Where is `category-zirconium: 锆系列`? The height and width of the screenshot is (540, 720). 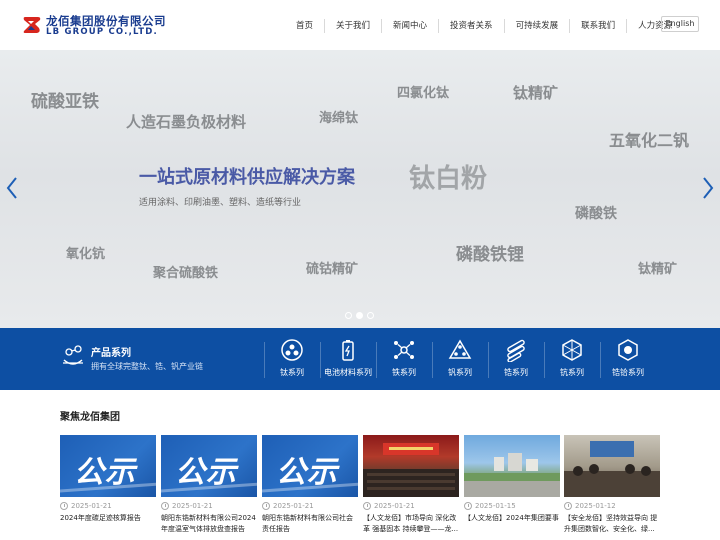
category-zirconium: 锆系列 is located at coordinates (516, 360).